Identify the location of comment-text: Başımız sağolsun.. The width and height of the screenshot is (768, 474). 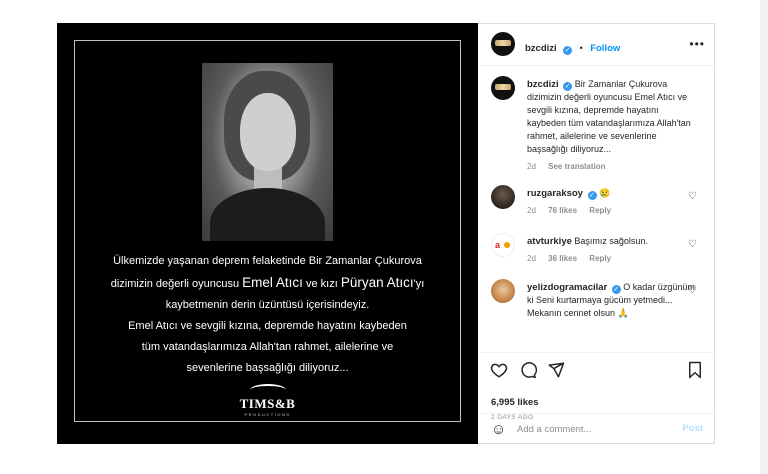
(611, 241).